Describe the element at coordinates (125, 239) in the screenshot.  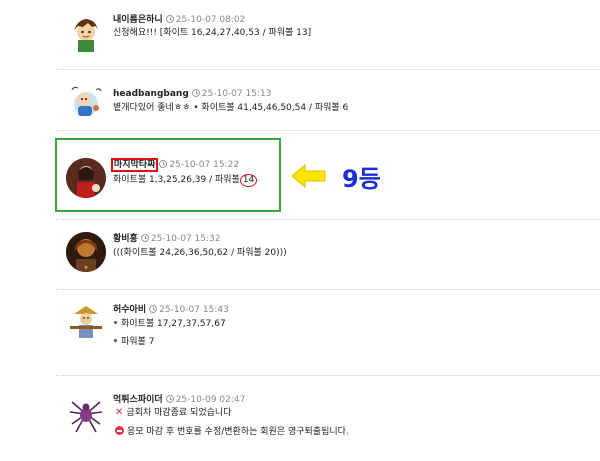
I see `nickname: 황비홍` at that location.